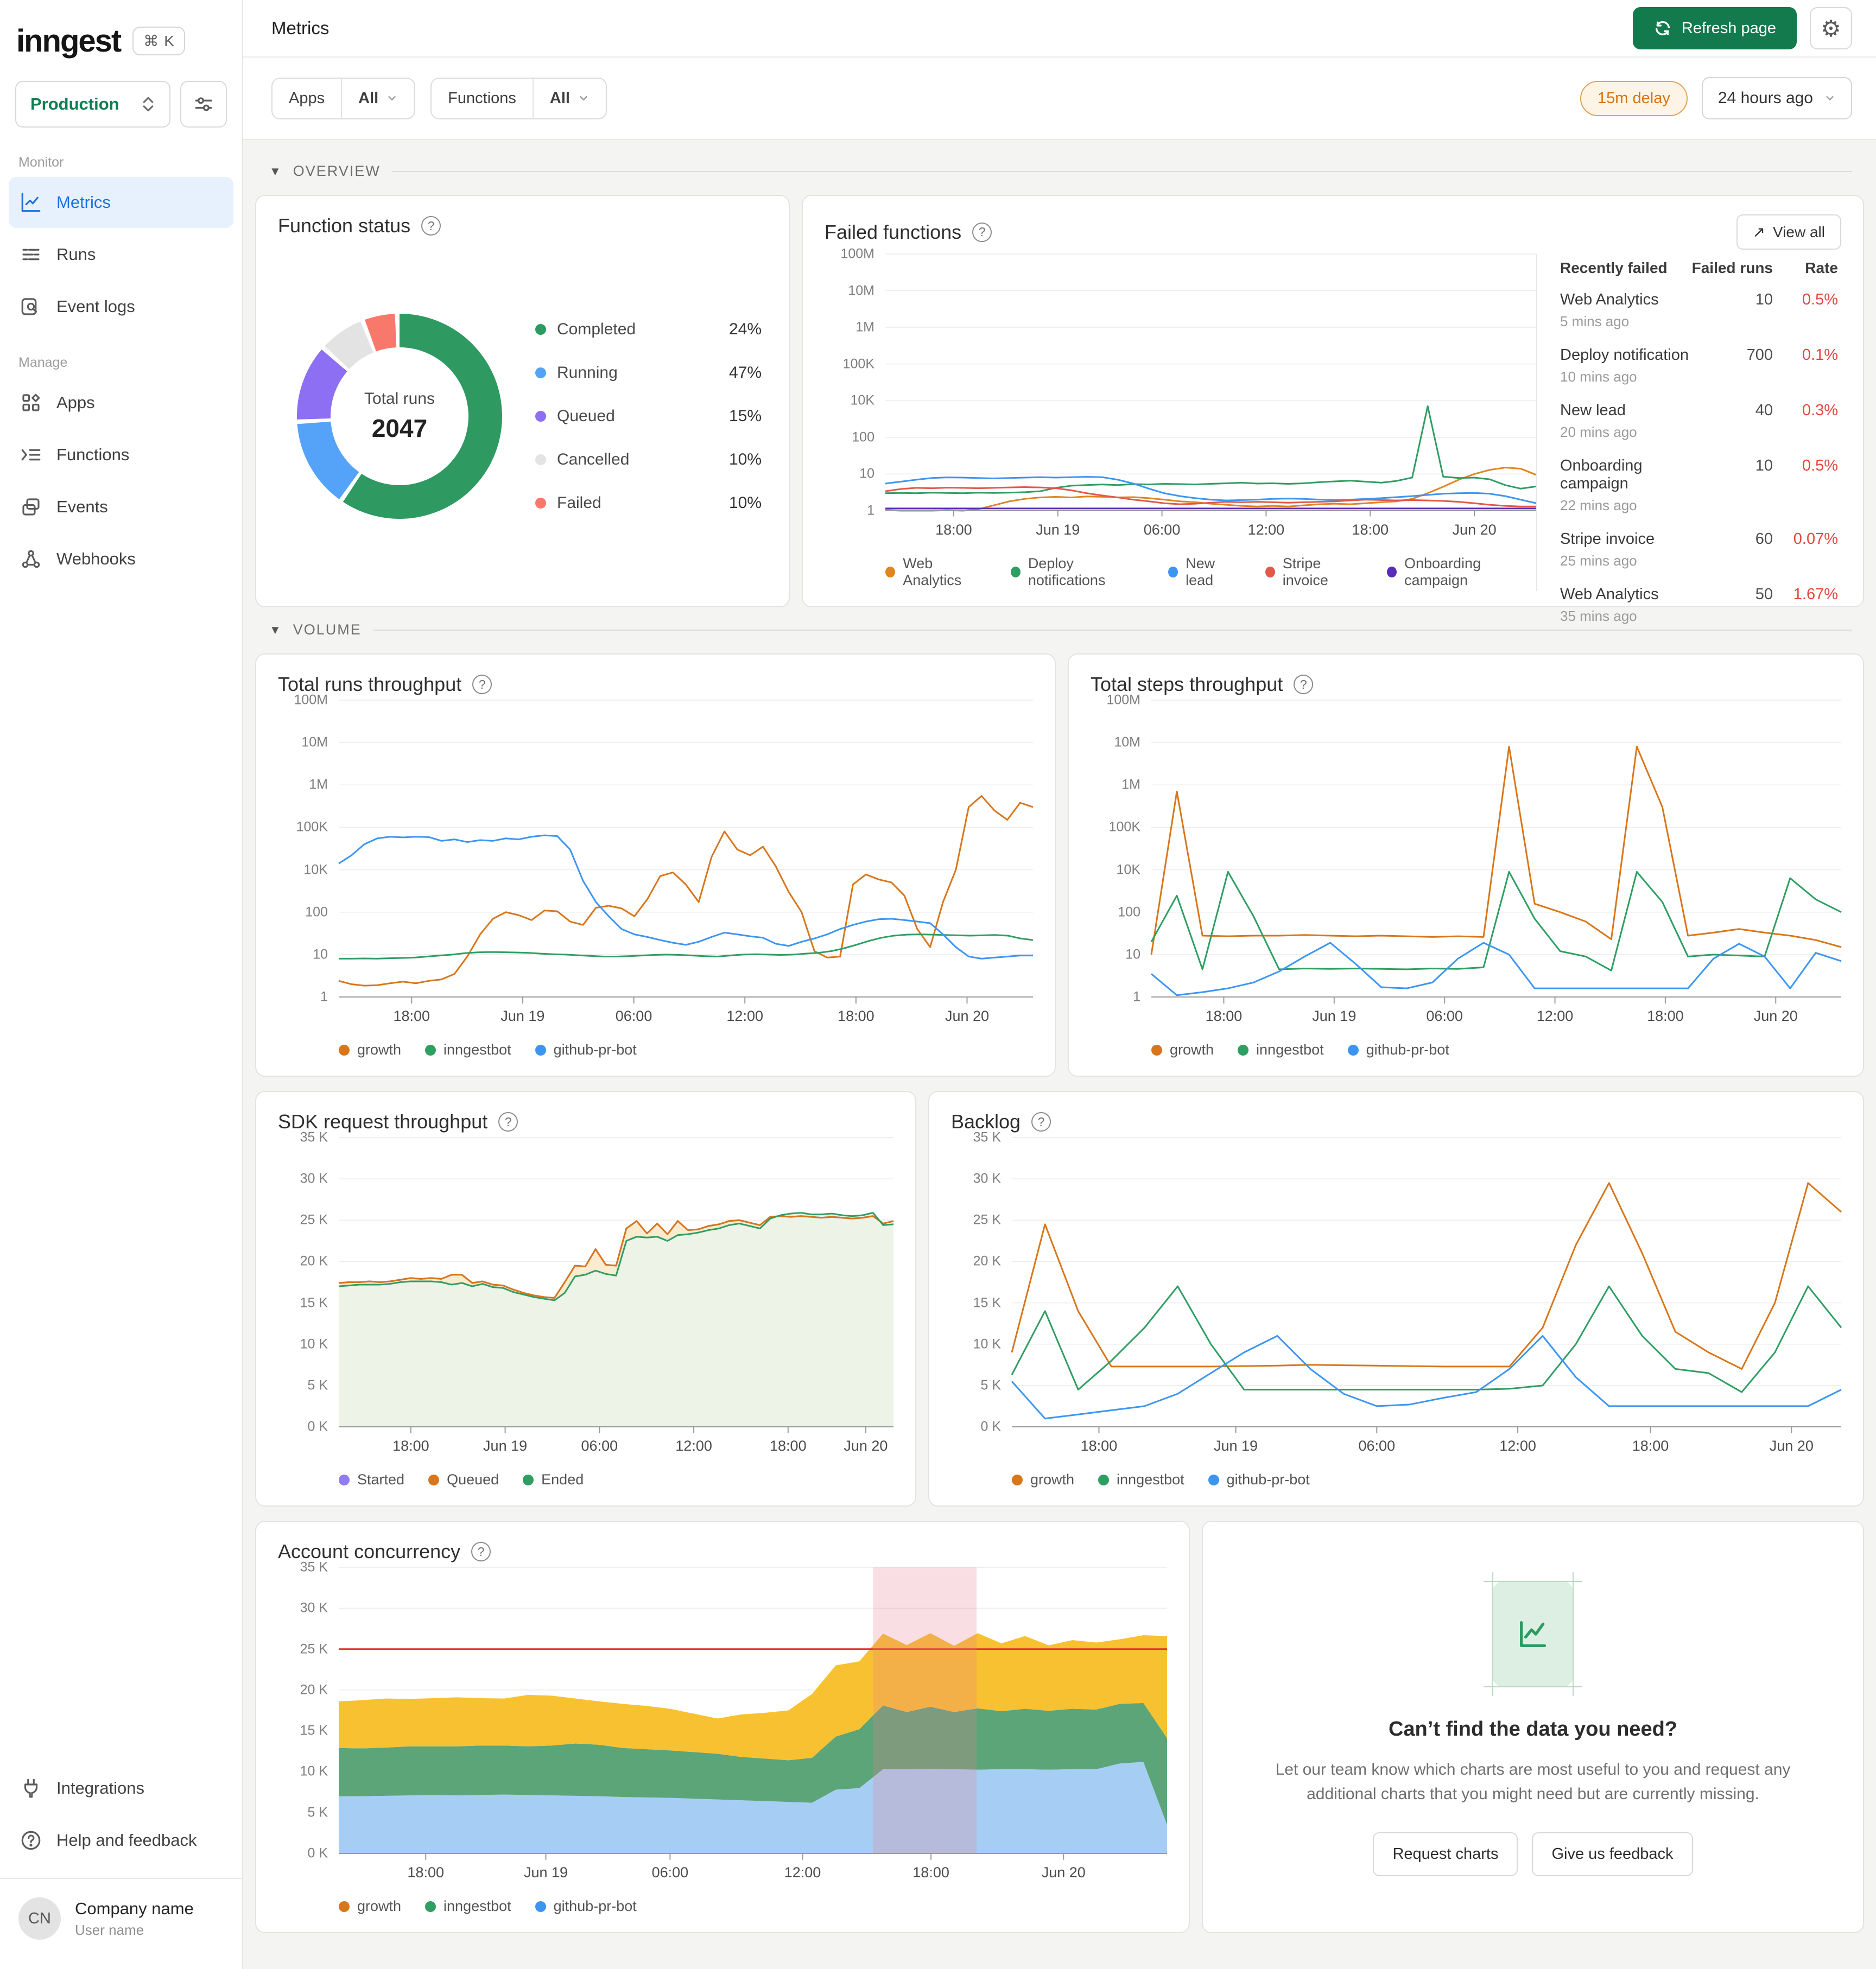 The height and width of the screenshot is (1969, 1876). What do you see at coordinates (121, 454) in the screenshot?
I see `sidebar-item-functions: Functions` at bounding box center [121, 454].